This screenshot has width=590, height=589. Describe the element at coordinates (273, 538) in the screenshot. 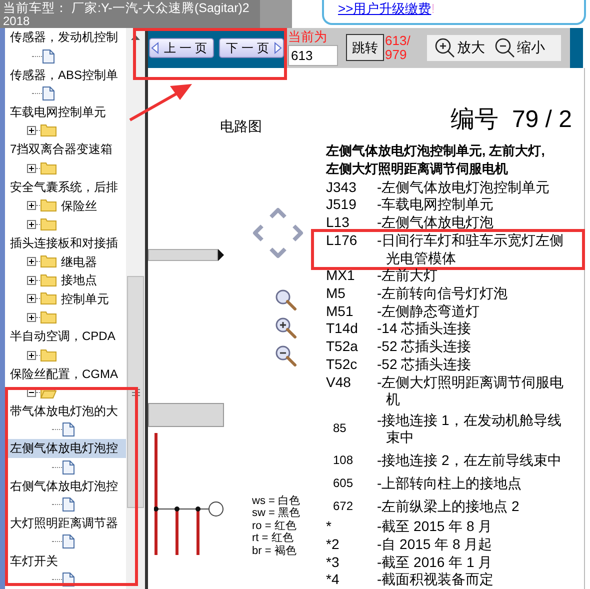

I see `color-code: rt = 红色` at that location.